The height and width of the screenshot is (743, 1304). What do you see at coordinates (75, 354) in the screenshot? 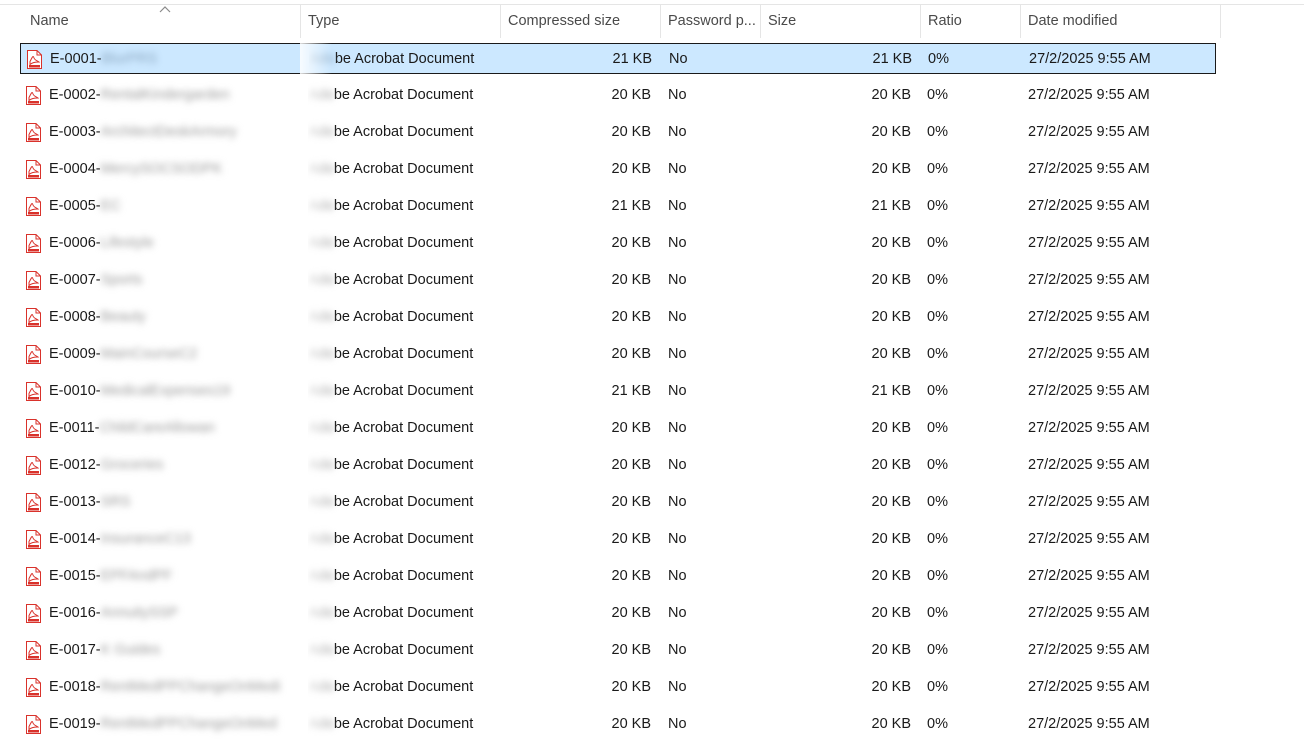
I see `file-name: E-0009-` at bounding box center [75, 354].